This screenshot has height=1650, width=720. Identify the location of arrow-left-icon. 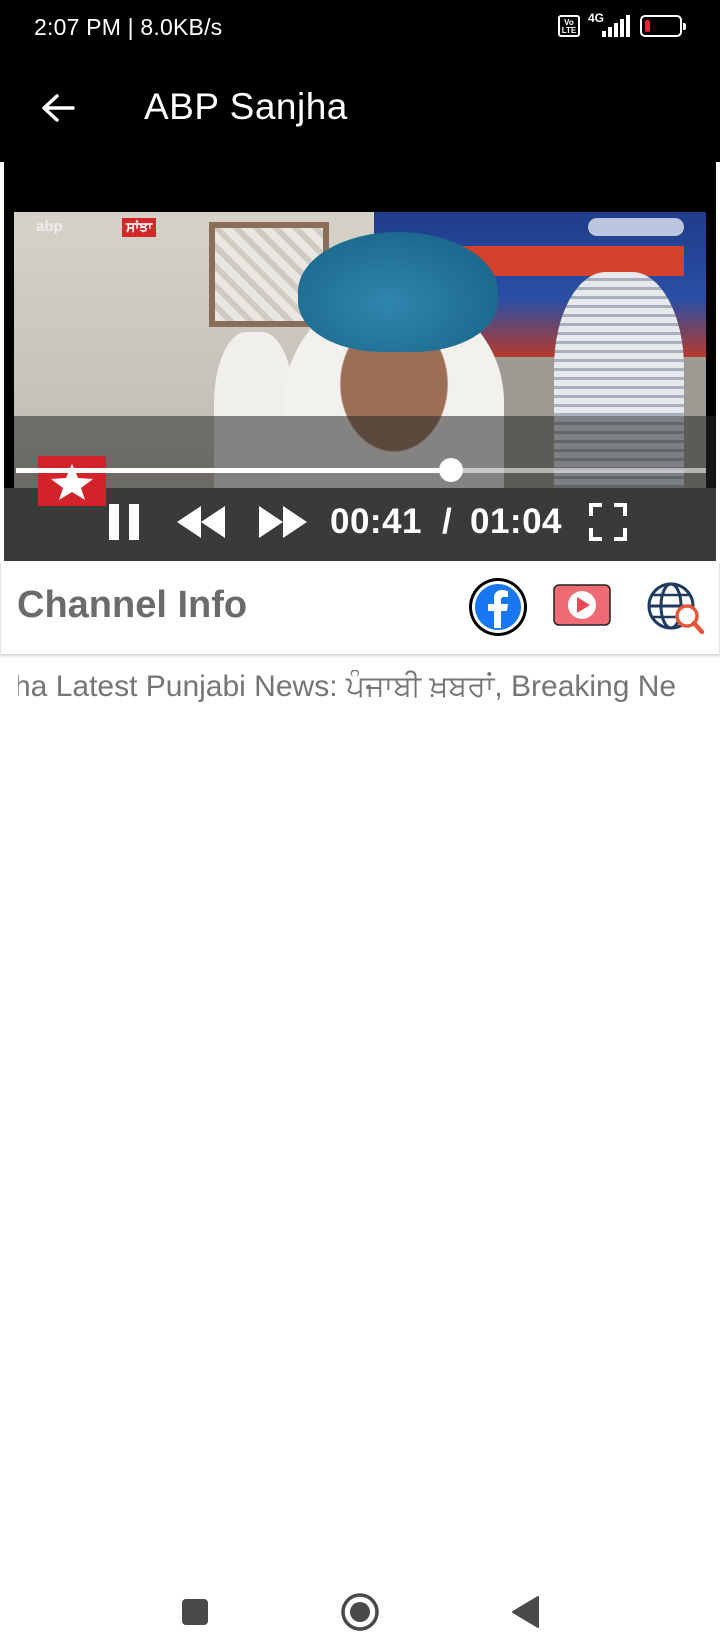
(58, 108).